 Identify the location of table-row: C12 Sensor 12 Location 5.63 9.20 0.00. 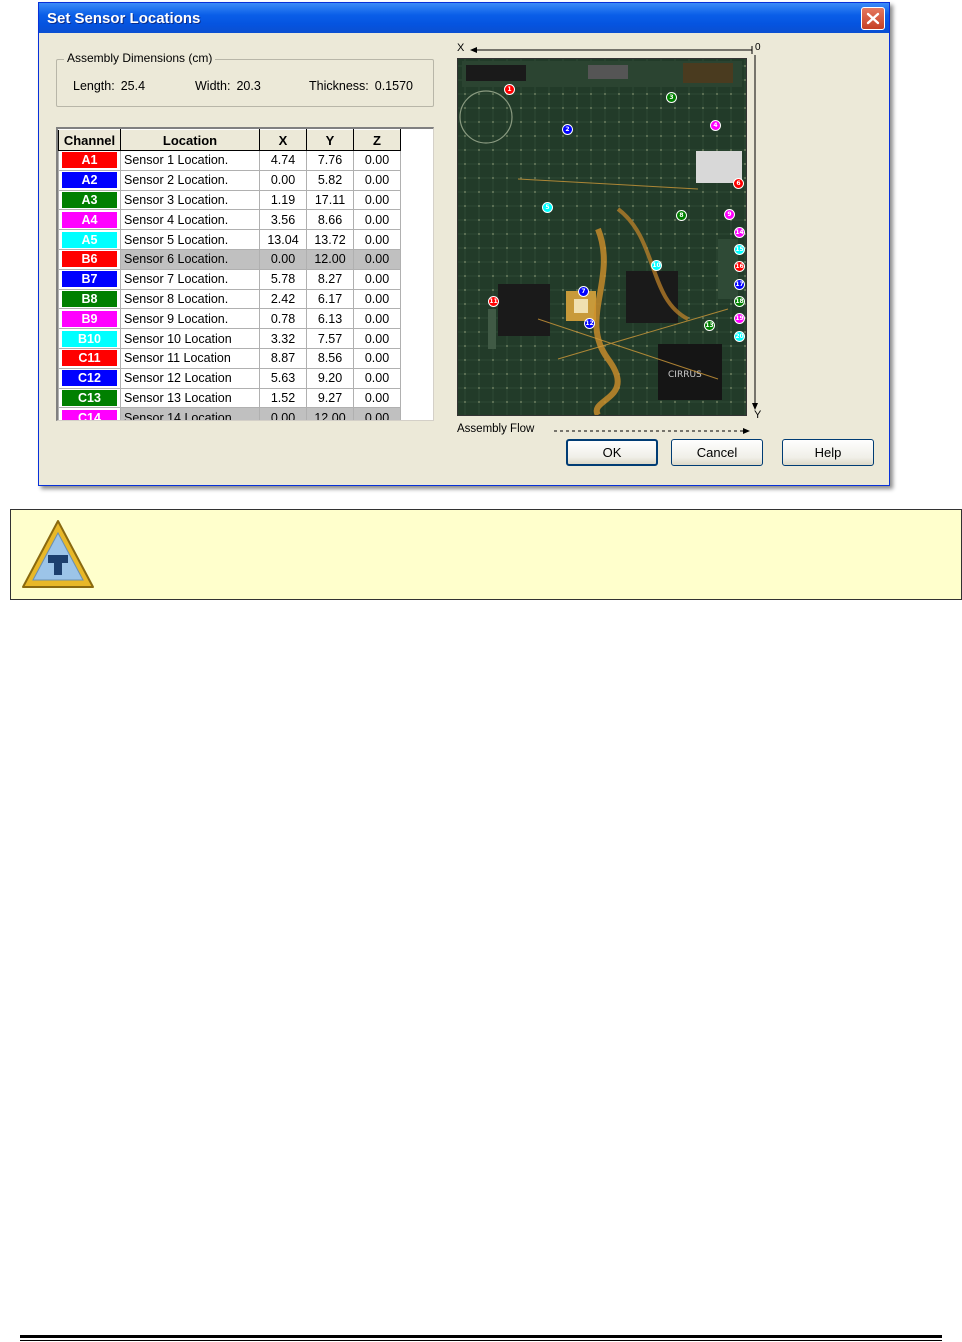
(229, 378).